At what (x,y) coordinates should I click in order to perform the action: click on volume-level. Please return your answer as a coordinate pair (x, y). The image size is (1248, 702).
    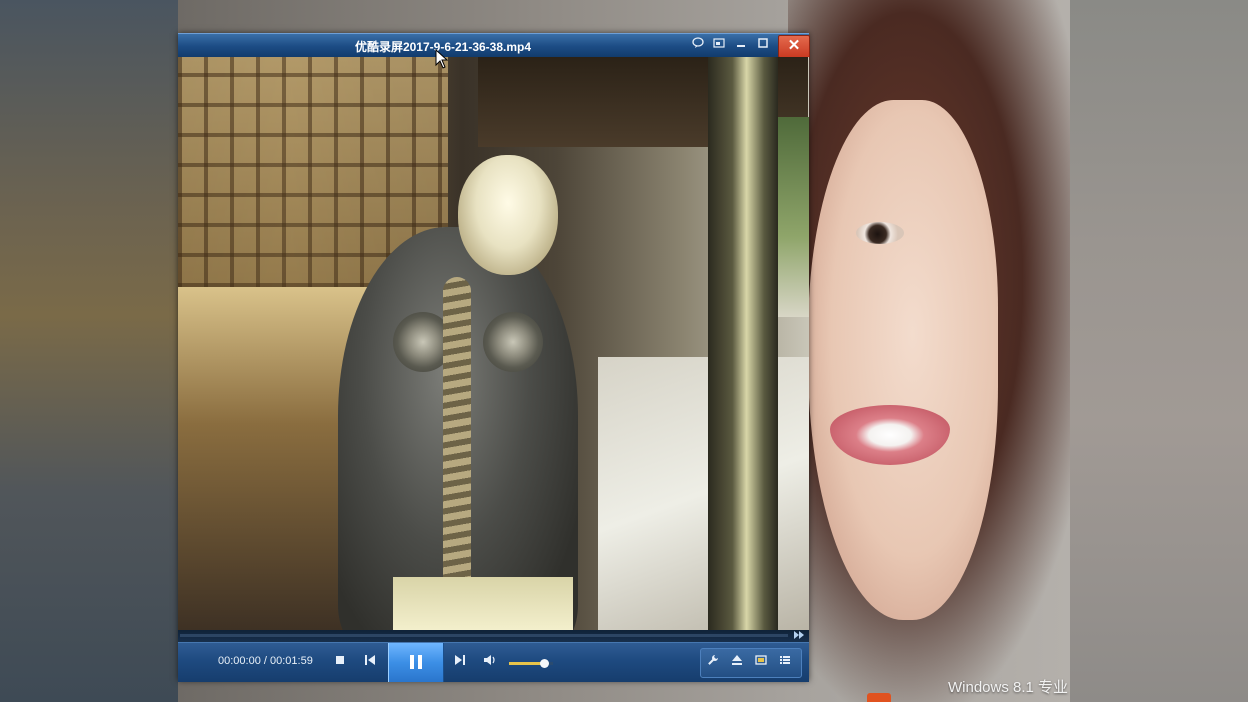
    Looking at the image, I should click on (527, 663).